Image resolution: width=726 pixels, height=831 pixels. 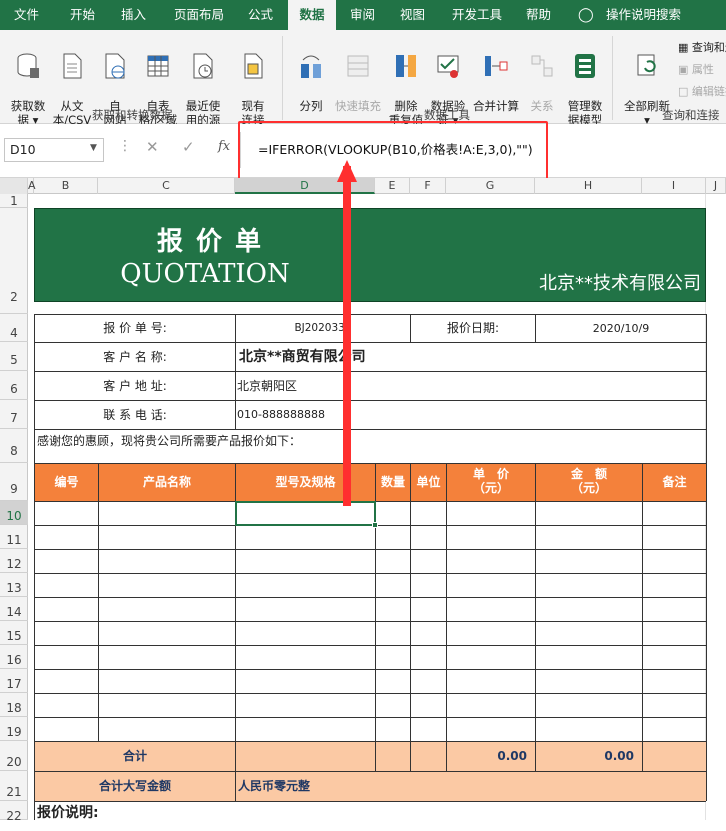 I want to click on menu-insert: 插入, so click(x=133, y=15).